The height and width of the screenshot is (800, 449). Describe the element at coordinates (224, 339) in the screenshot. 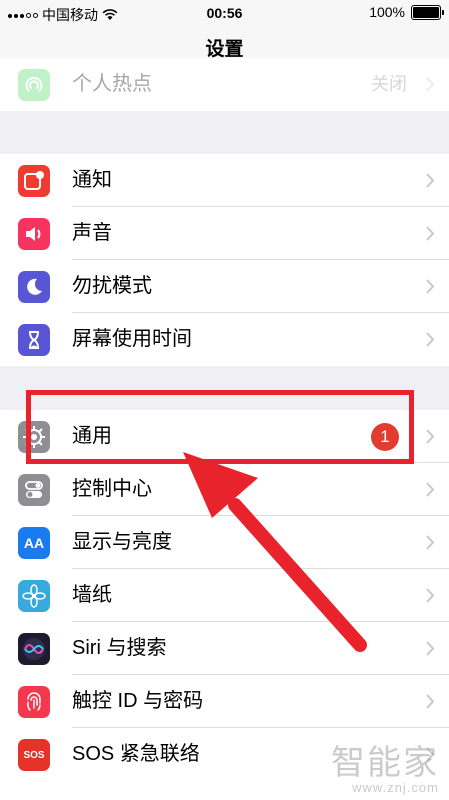

I see `settings-row-screen-time: 屏幕使用时间` at that location.